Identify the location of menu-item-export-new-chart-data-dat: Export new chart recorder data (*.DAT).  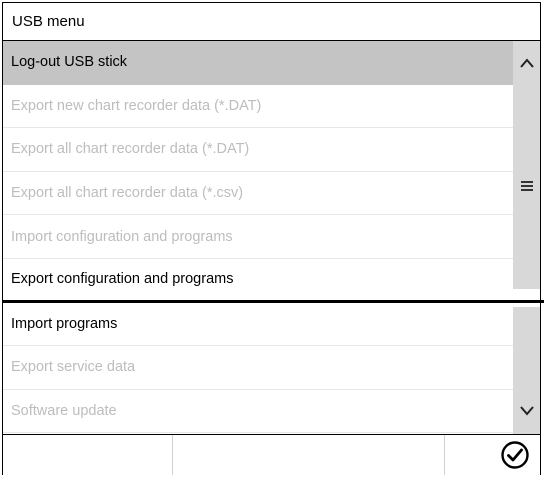
(258, 106).